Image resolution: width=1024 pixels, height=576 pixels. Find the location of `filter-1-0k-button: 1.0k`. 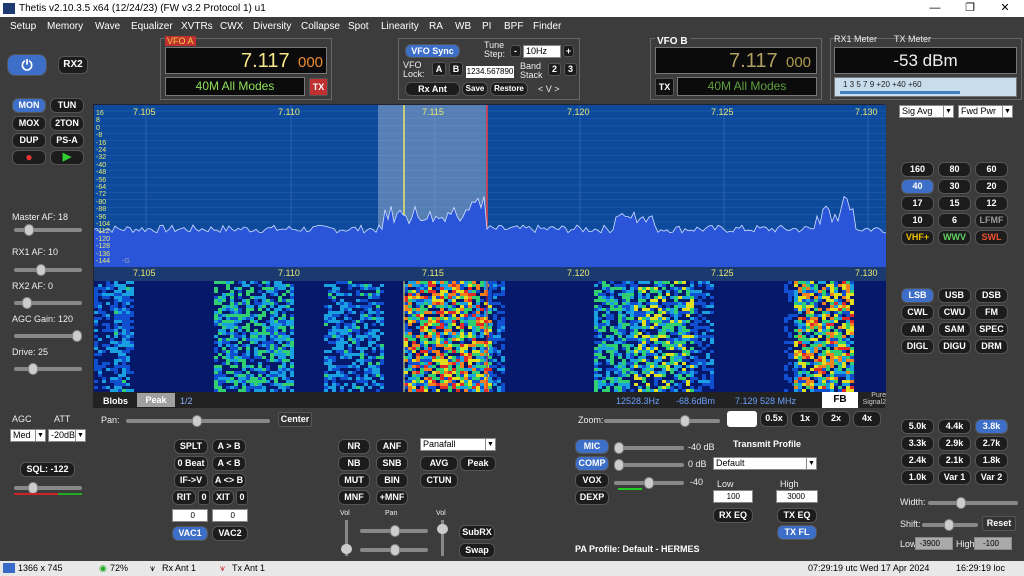

filter-1-0k-button: 1.0k is located at coordinates (917, 477).